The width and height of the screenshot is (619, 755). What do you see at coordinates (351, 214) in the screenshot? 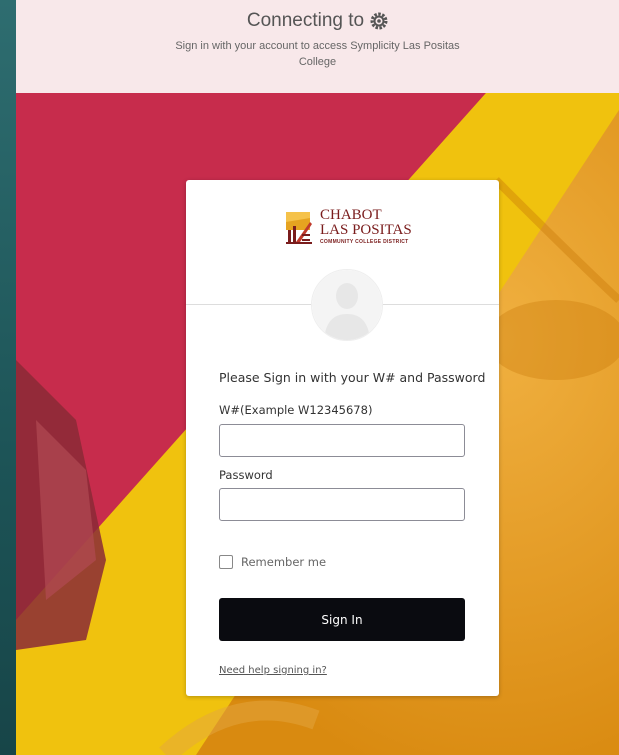
I see `logo-line-chabot: CHABOT` at bounding box center [351, 214].